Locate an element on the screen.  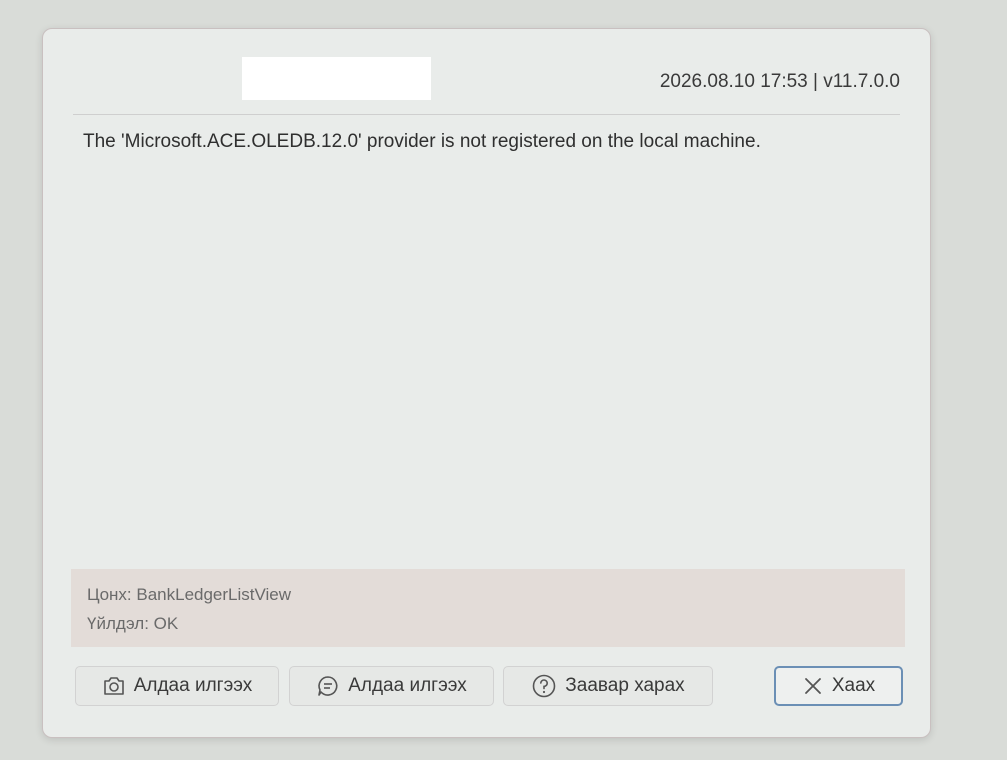
redacted-title is located at coordinates (336, 78).